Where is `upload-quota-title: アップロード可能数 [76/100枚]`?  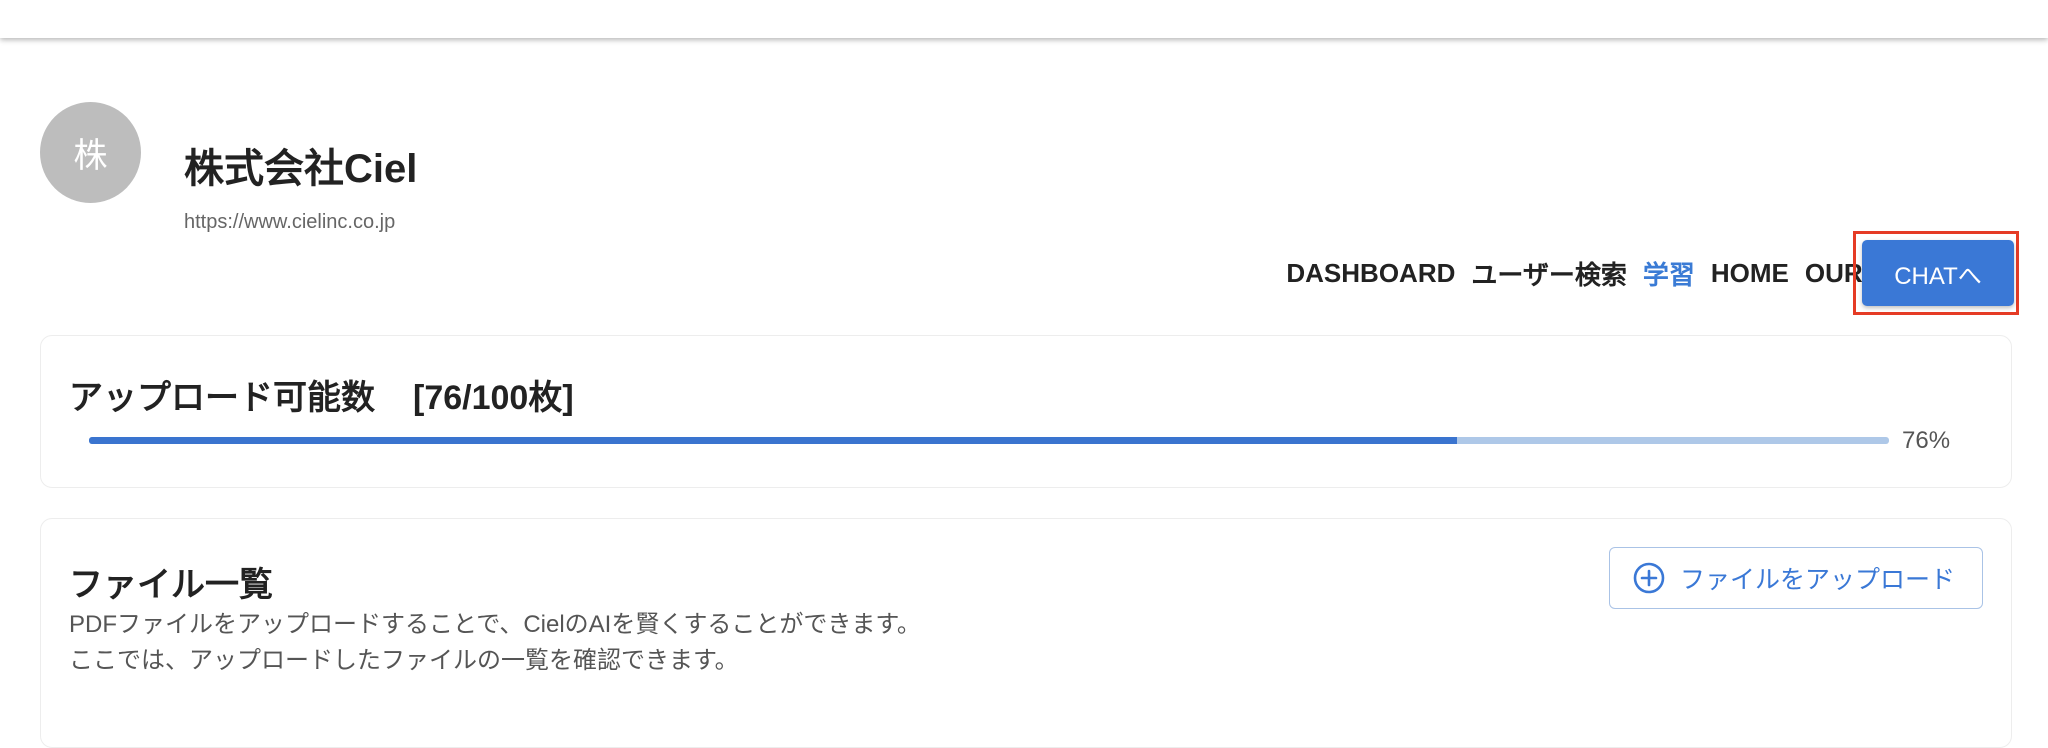
upload-quota-title: アップロード可能数 [76/100枚] is located at coordinates (321, 394).